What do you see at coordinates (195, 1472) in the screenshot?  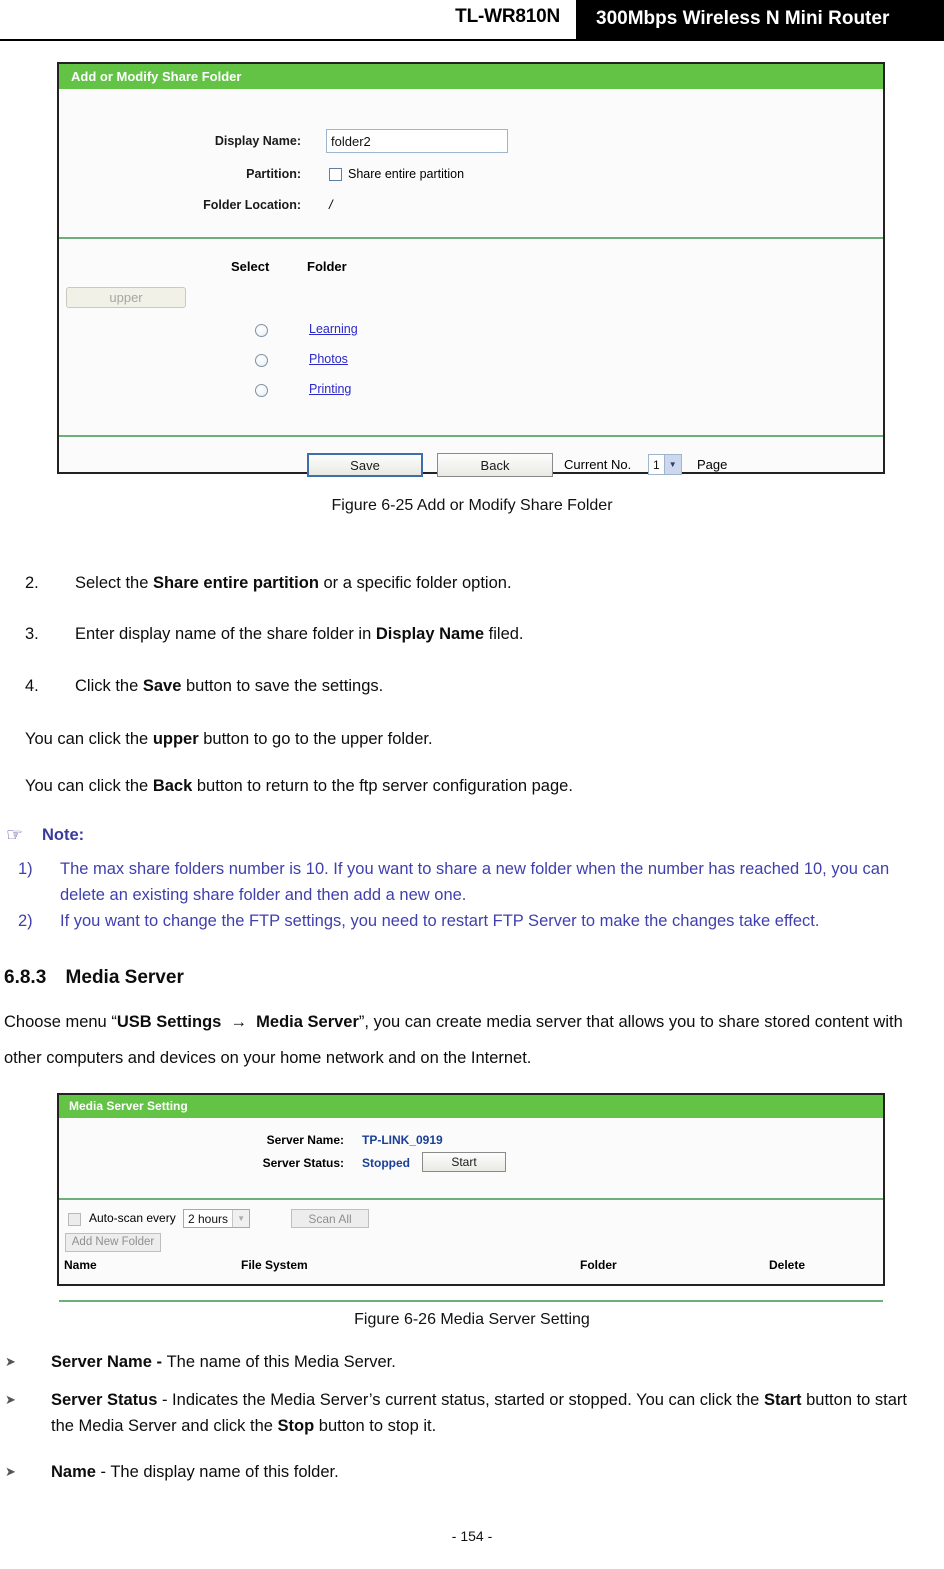 I see `bullet-text: Name - The display name of this folder.` at bounding box center [195, 1472].